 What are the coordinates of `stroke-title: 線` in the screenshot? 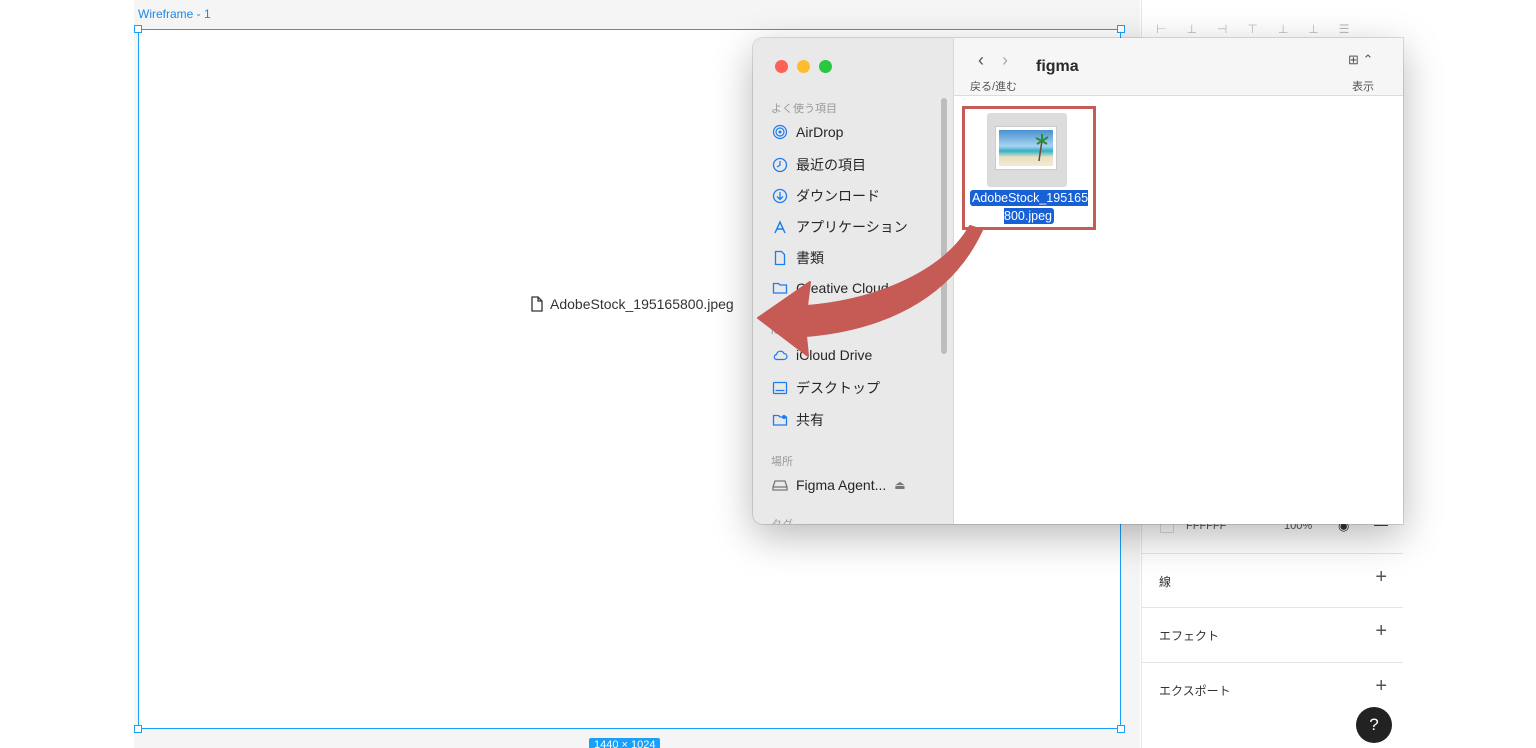 It's located at (1165, 582).